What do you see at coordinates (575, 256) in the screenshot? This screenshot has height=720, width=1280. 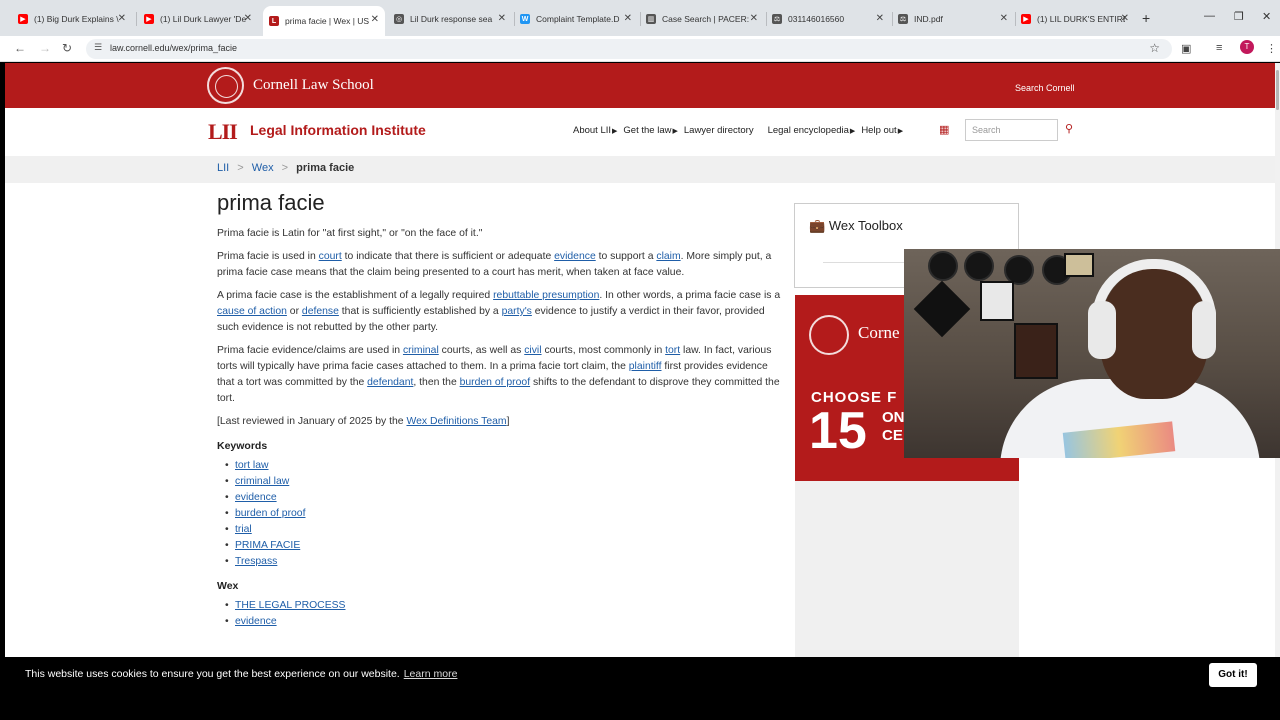 I see `link-evidence: evidence` at bounding box center [575, 256].